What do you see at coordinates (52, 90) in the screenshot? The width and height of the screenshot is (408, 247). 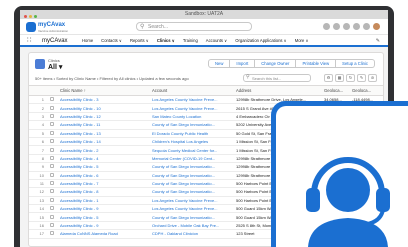 I see `column-header-select` at bounding box center [52, 90].